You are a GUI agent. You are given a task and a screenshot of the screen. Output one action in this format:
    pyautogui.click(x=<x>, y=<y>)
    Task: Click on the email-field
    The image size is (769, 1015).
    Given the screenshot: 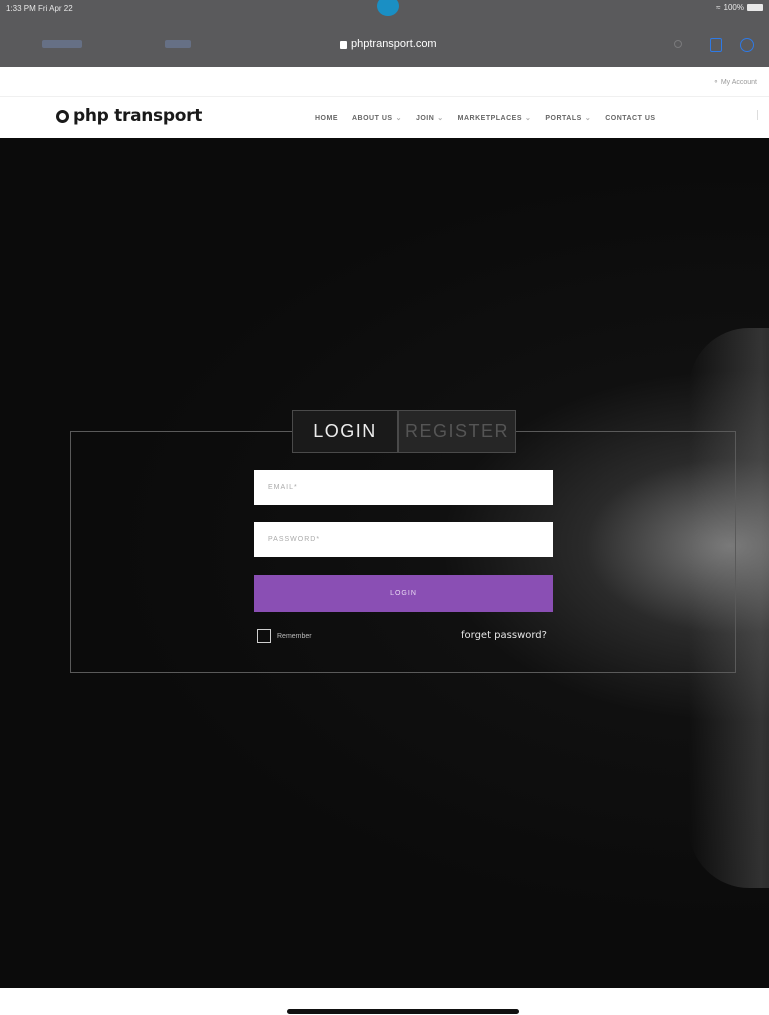 What is the action you would take?
    pyautogui.click(x=403, y=487)
    